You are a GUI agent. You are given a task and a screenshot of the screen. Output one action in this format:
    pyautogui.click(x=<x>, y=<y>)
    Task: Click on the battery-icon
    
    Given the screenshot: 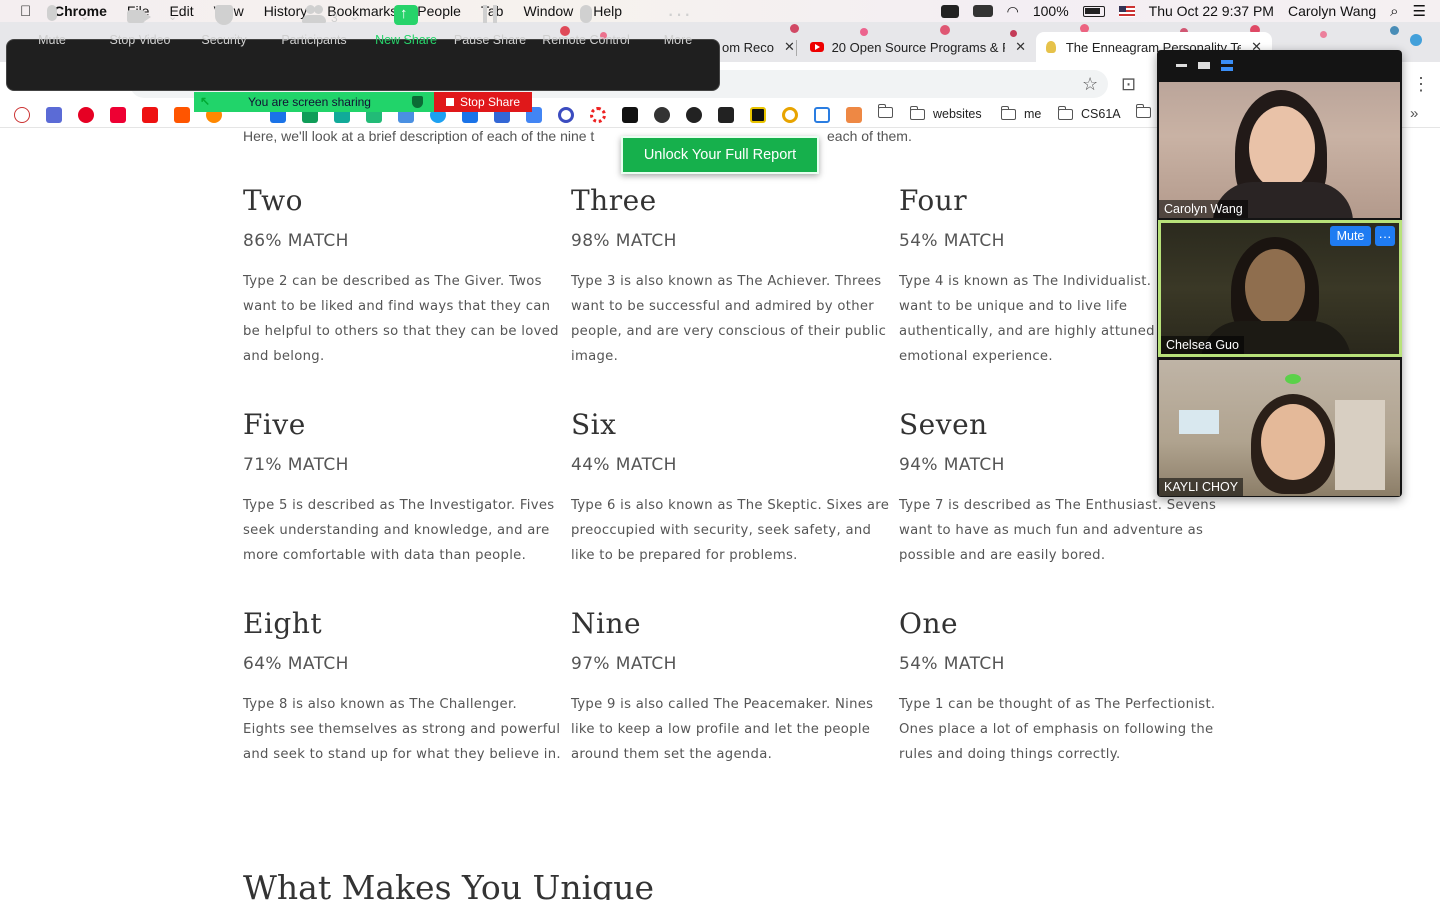 What is the action you would take?
    pyautogui.click(x=1093, y=11)
    